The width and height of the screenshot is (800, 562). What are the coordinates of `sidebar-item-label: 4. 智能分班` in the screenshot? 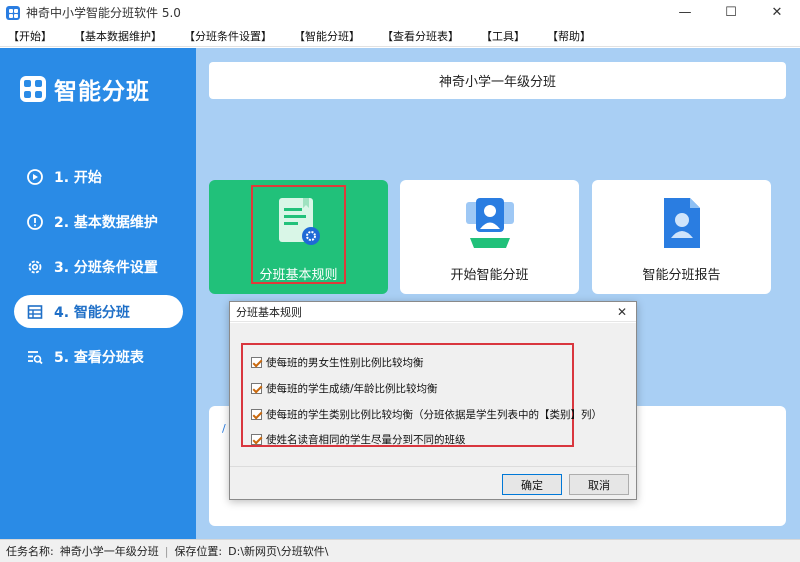 It's located at (92, 312).